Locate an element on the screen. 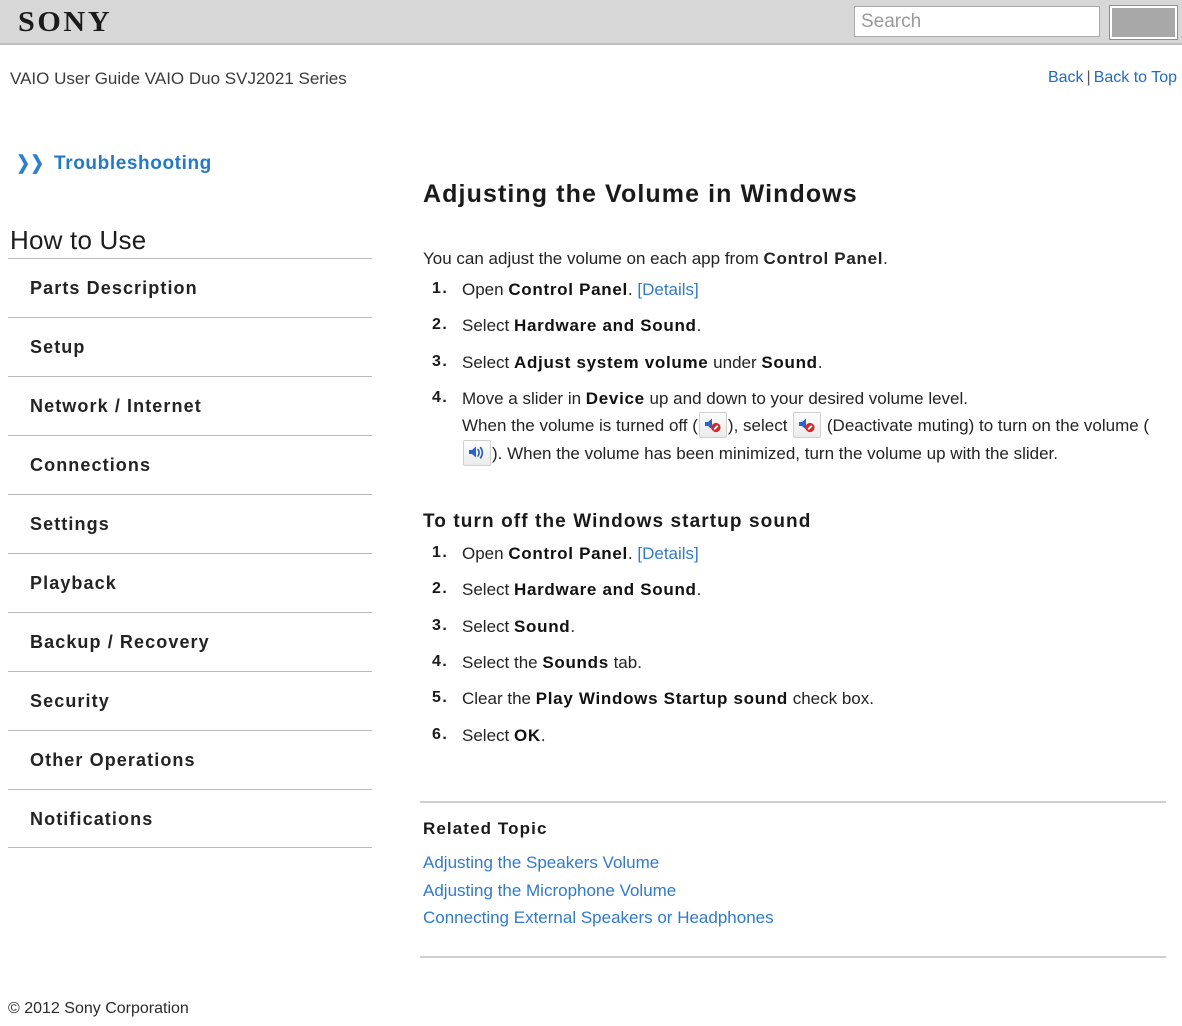 The height and width of the screenshot is (1026, 1182). search-button is located at coordinates (1143, 22).